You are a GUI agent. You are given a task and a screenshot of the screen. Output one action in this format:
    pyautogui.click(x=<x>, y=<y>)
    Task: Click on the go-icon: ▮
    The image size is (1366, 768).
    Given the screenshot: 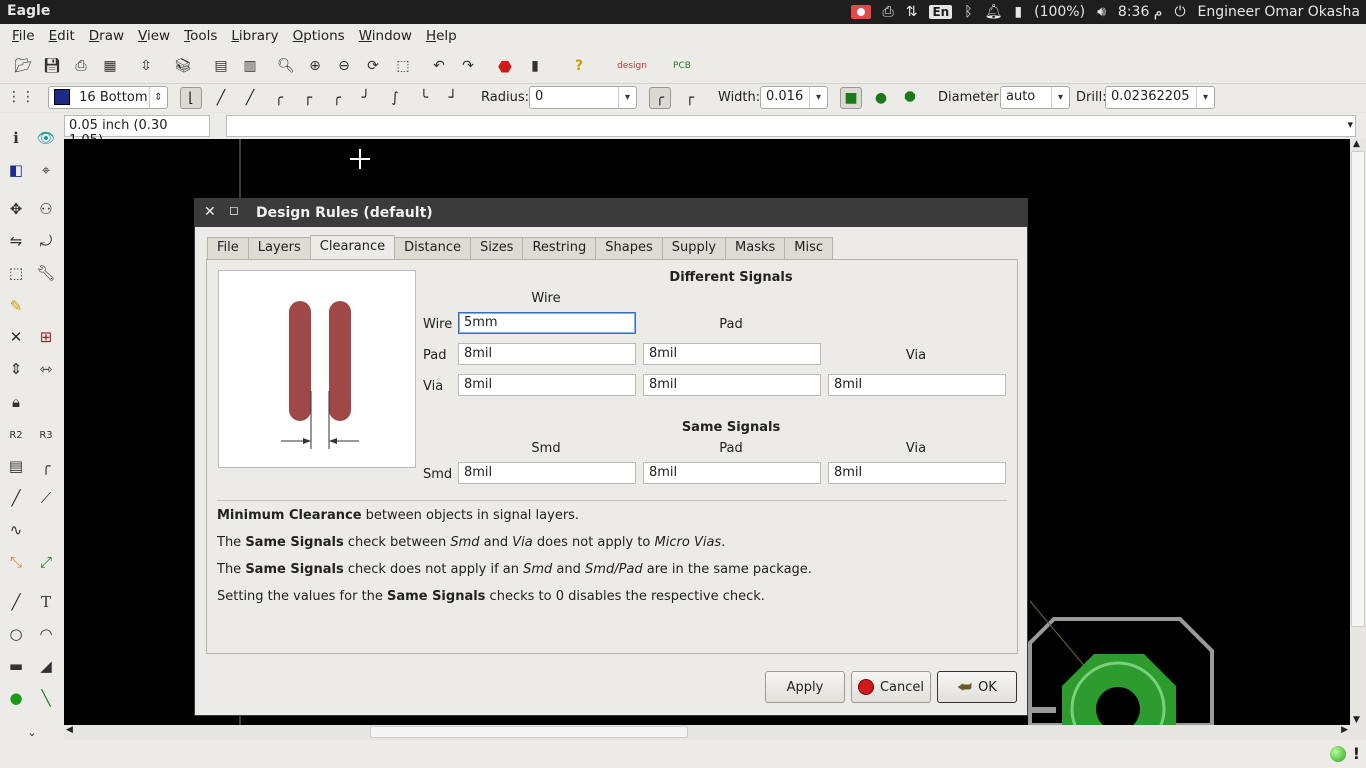 What is the action you would take?
    pyautogui.click(x=535, y=66)
    